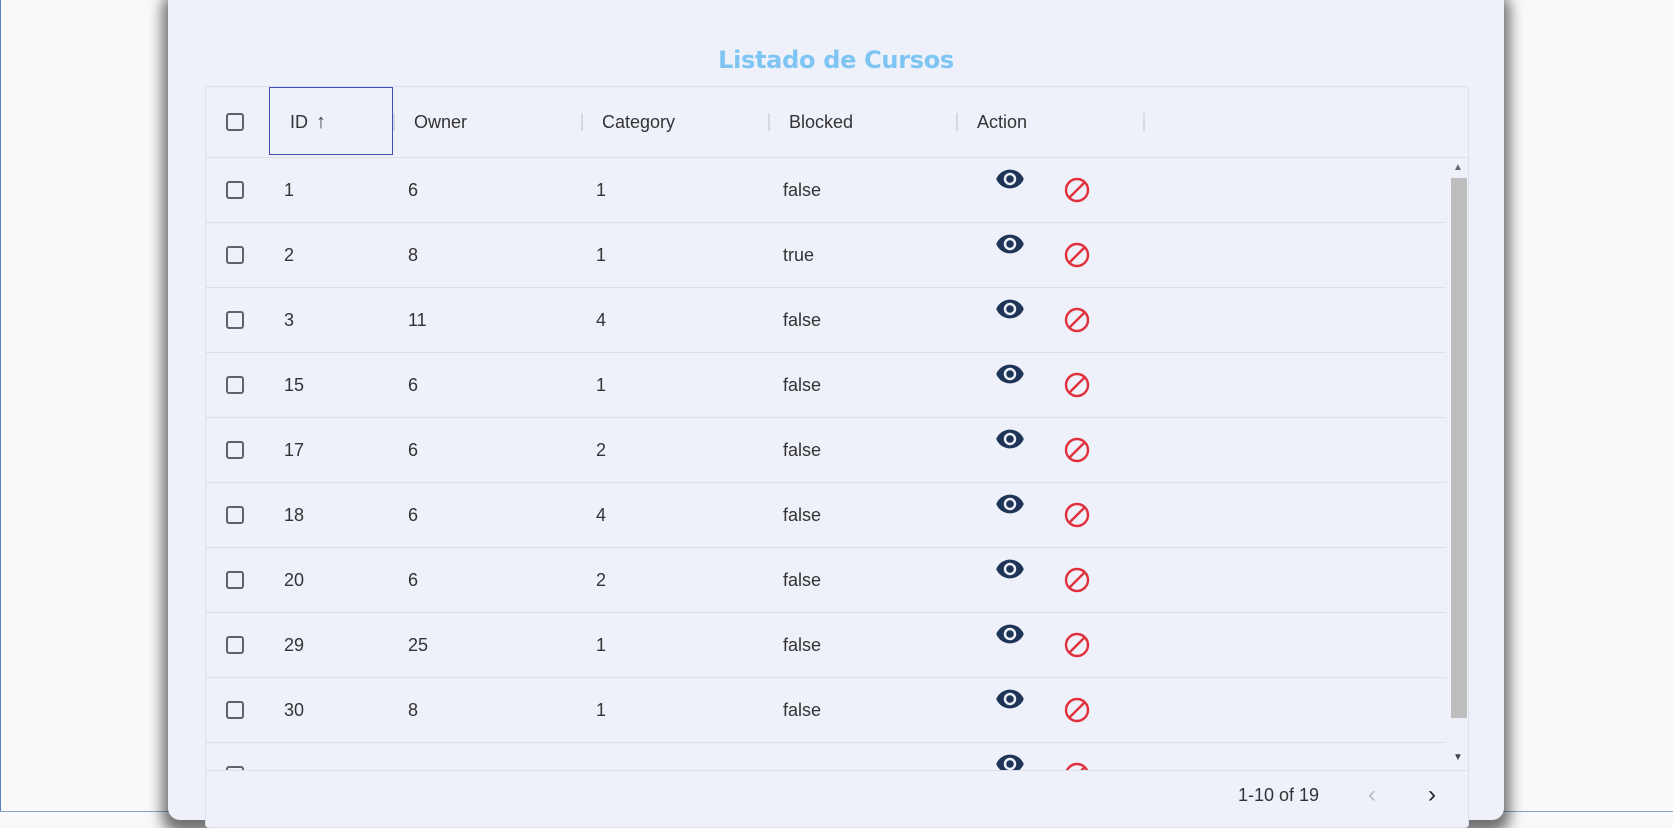 This screenshot has height=828, width=1673. Describe the element at coordinates (1458, 757) in the screenshot. I see `scroll-down-icon: ▼` at that location.